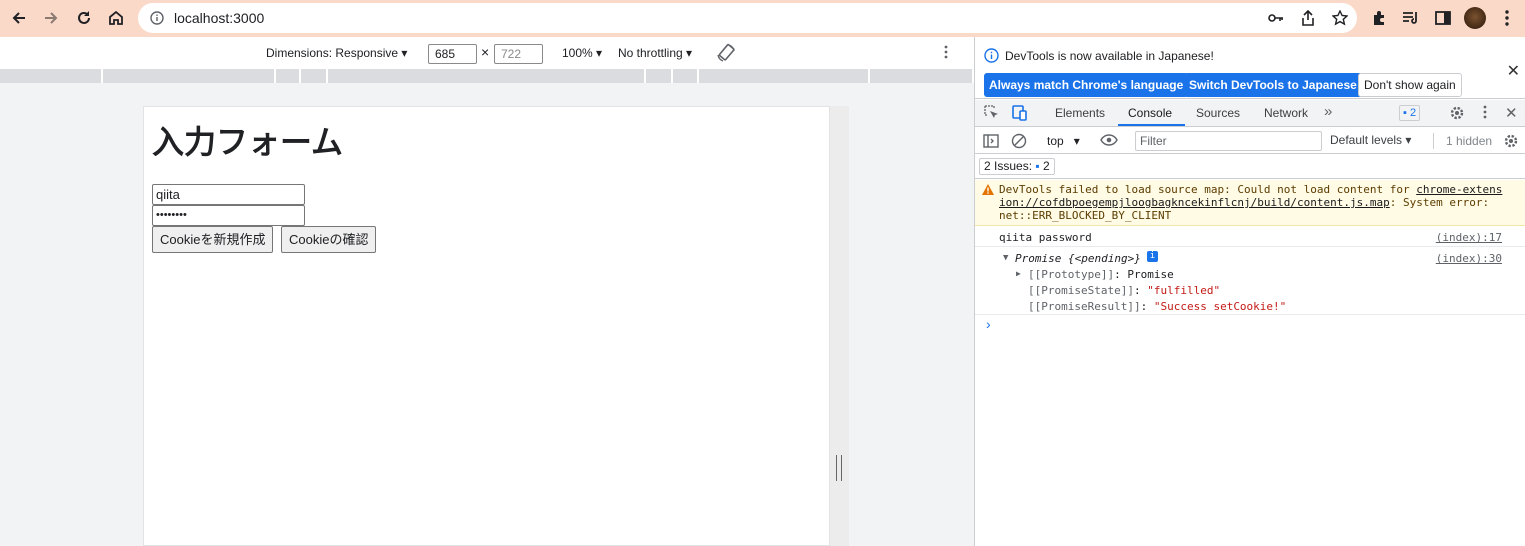 The width and height of the screenshot is (1525, 546). What do you see at coordinates (1511, 113) in the screenshot?
I see `close-devtools-icon: ✕` at bounding box center [1511, 113].